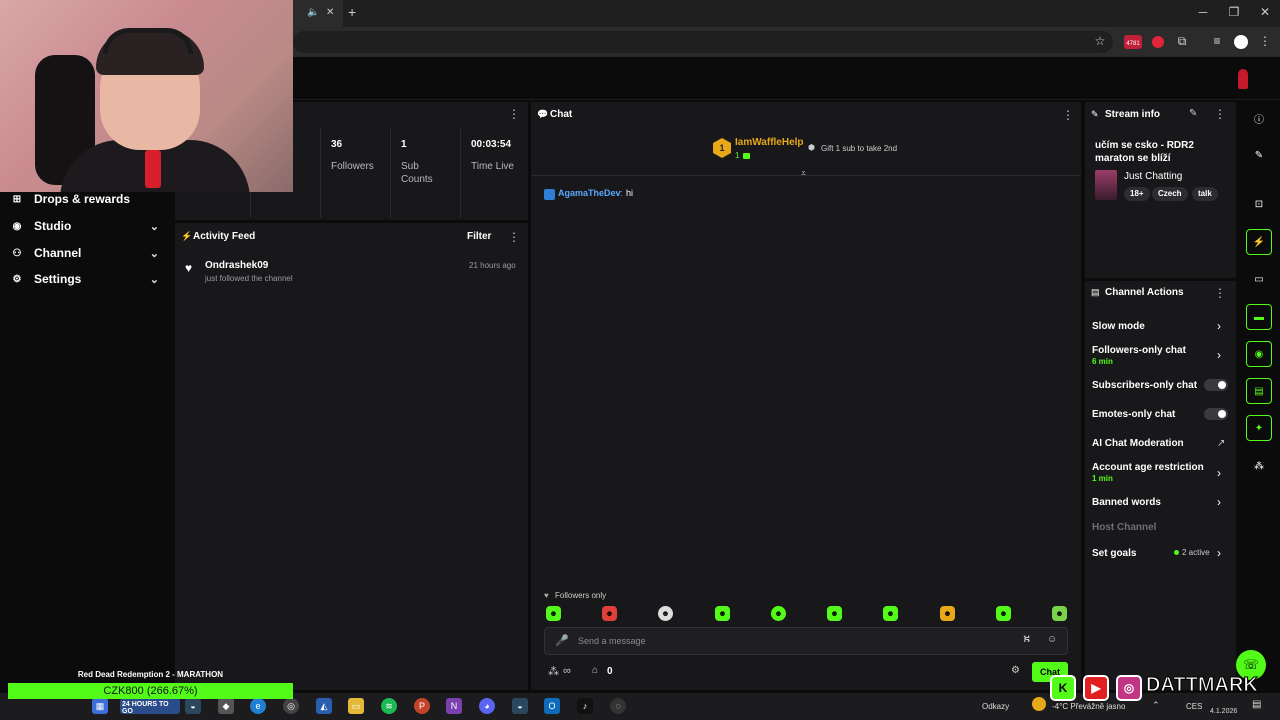 The image size is (1280, 720). What do you see at coordinates (1220, 293) in the screenshot?
I see `channel-actions-menu-icon: ⋮` at bounding box center [1220, 293].